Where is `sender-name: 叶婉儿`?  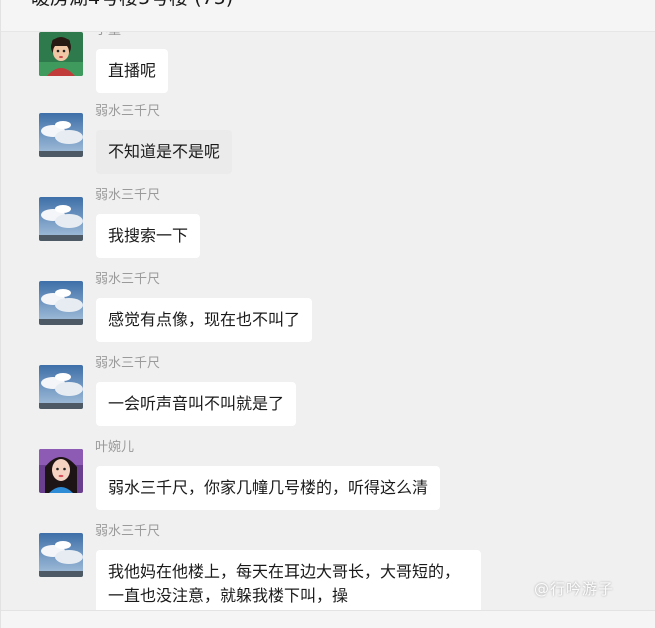 sender-name: 叶婉儿 is located at coordinates (115, 447).